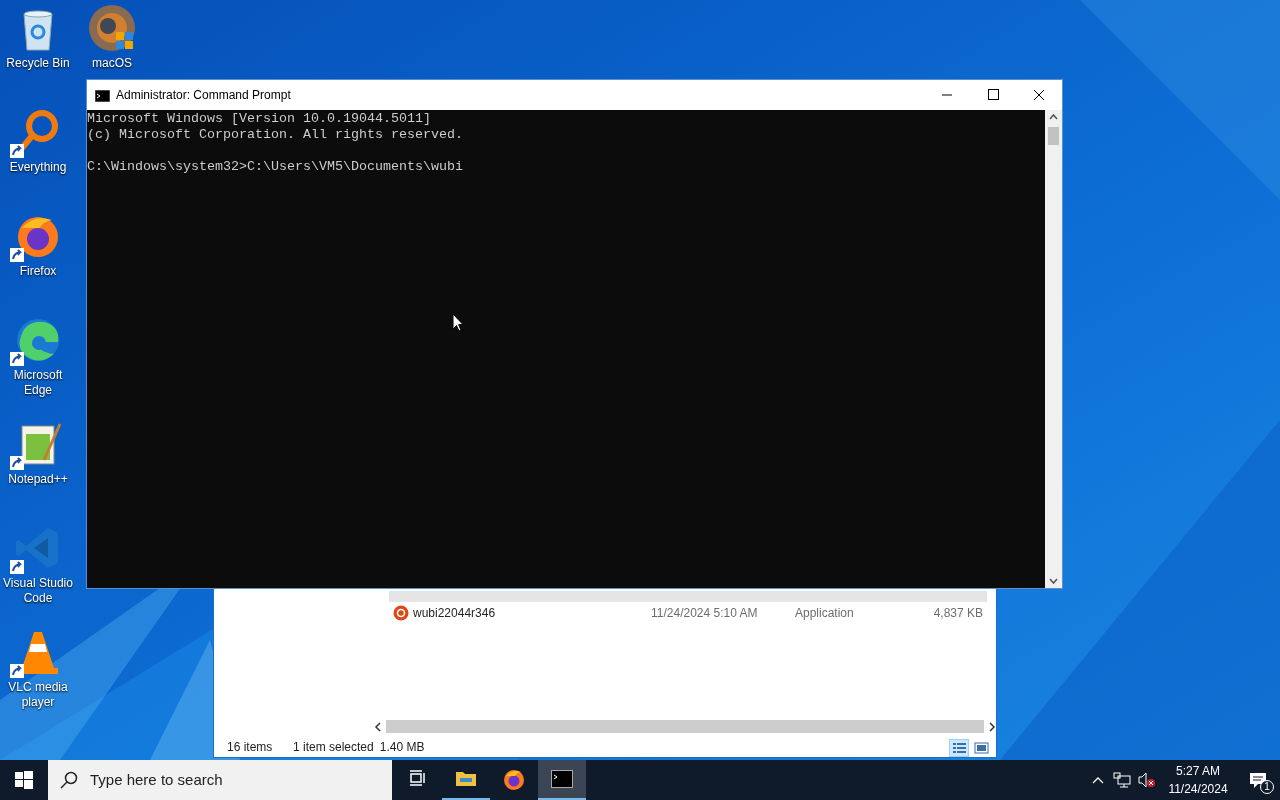  What do you see at coordinates (204, 95) in the screenshot?
I see `window-title: Administrator: Command Prompt` at bounding box center [204, 95].